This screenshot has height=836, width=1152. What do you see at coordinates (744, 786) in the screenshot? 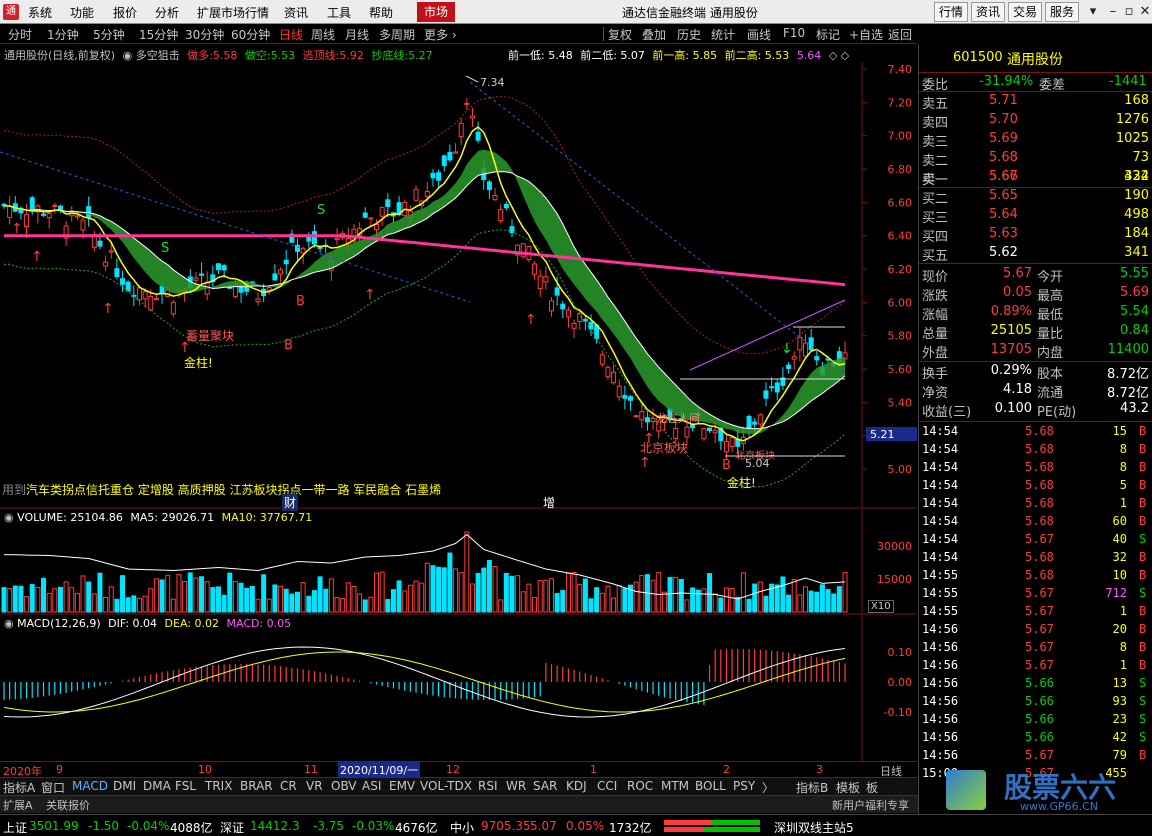
I see `tab-psy: PSY` at bounding box center [744, 786].